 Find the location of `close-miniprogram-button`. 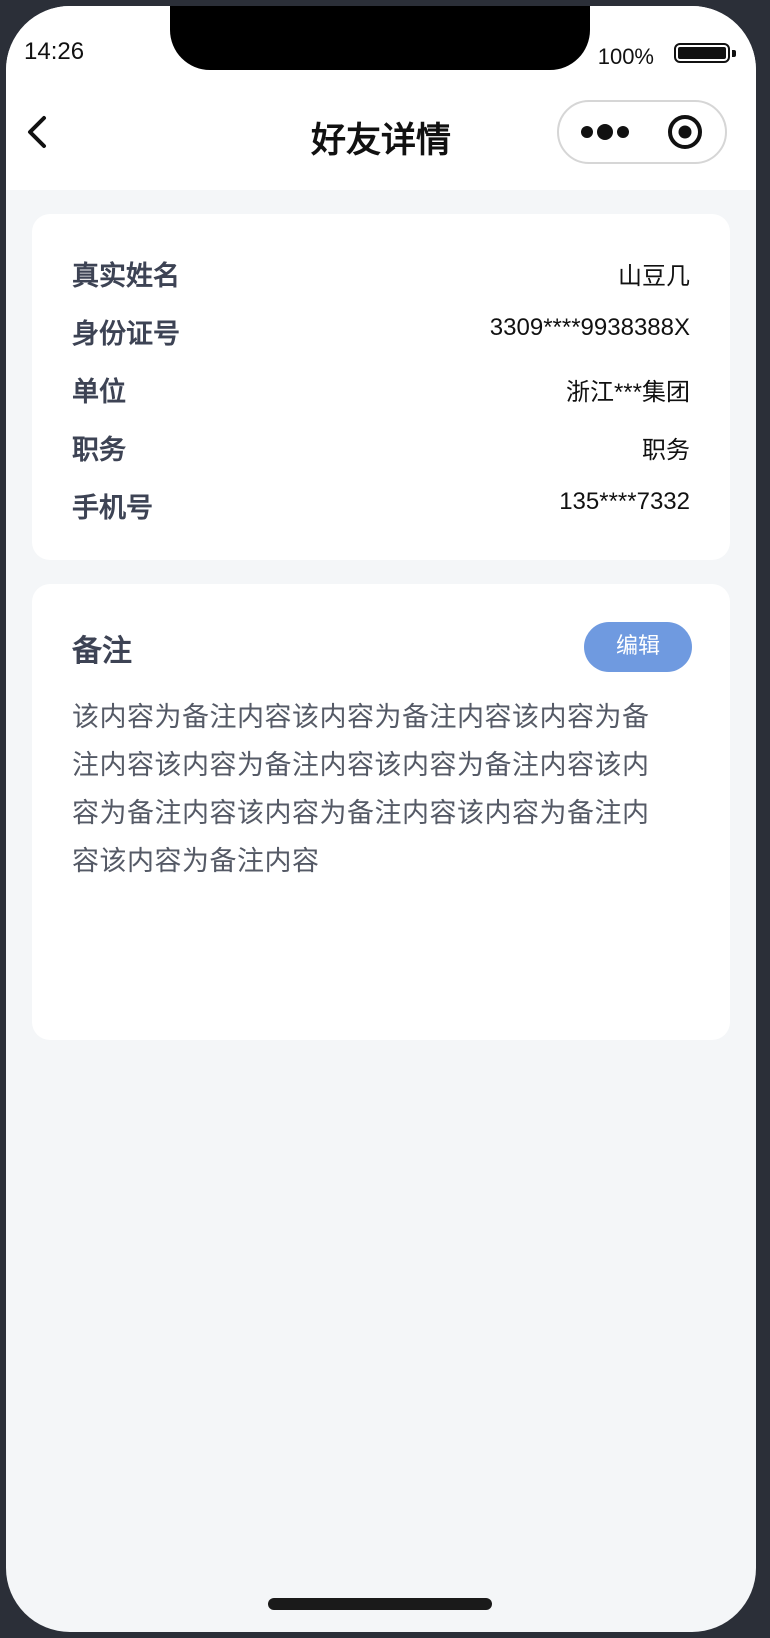

close-miniprogram-button is located at coordinates (689, 132).